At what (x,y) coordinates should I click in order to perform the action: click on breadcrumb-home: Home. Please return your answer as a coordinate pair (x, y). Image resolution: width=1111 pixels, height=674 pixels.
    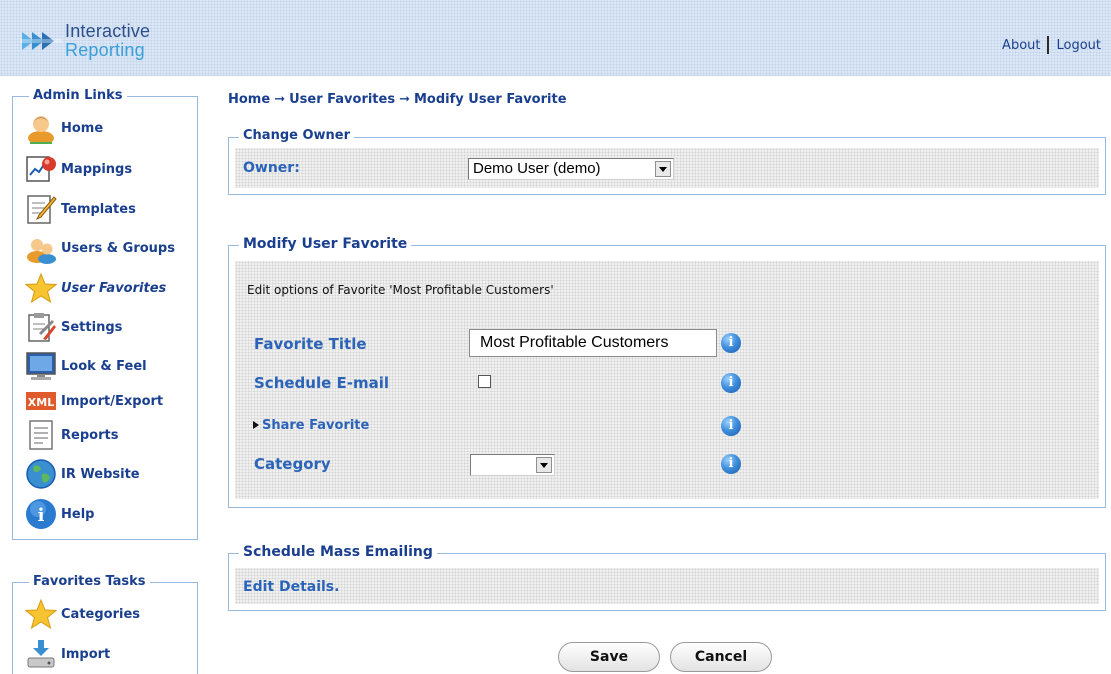
    Looking at the image, I should click on (249, 99).